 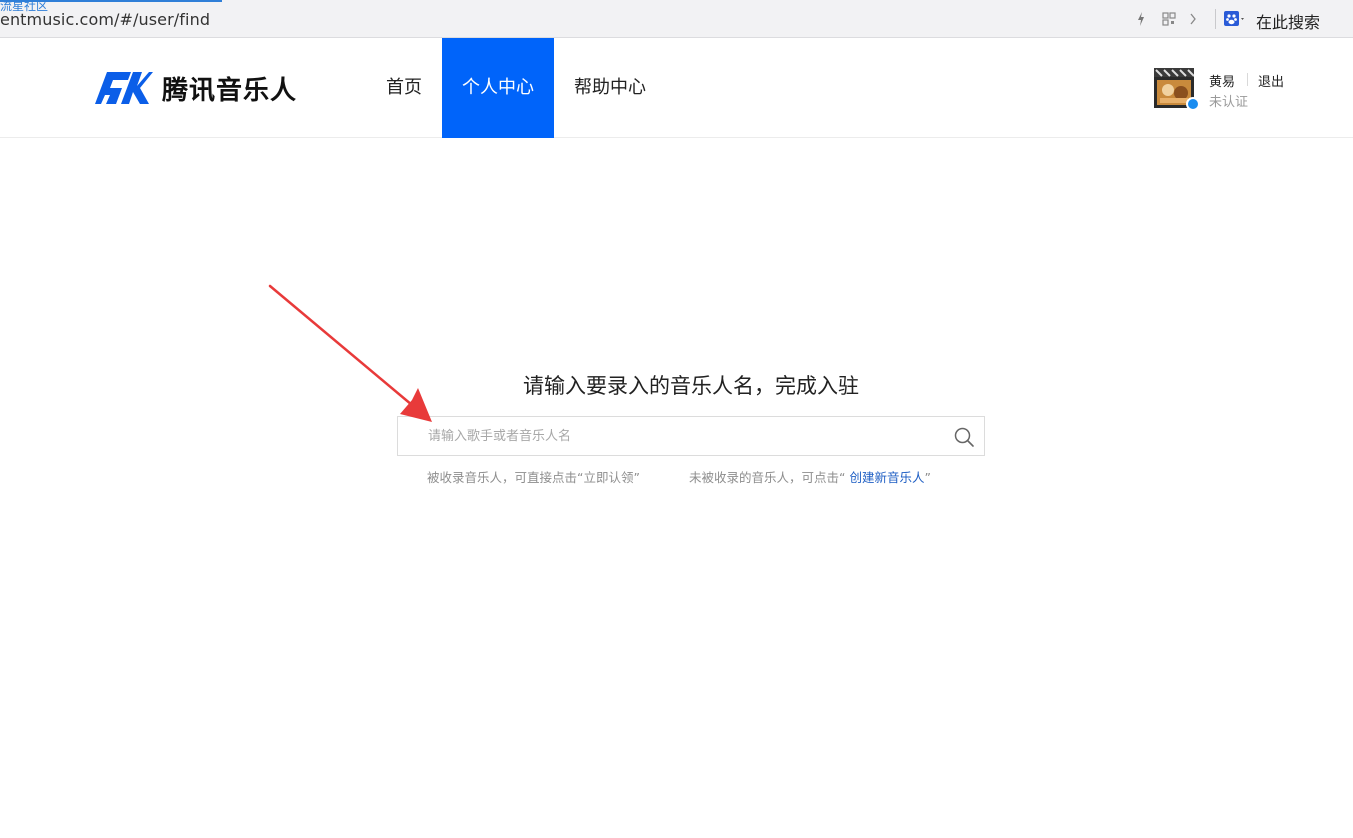 What do you see at coordinates (1247, 79) in the screenshot?
I see `user-divider` at bounding box center [1247, 79].